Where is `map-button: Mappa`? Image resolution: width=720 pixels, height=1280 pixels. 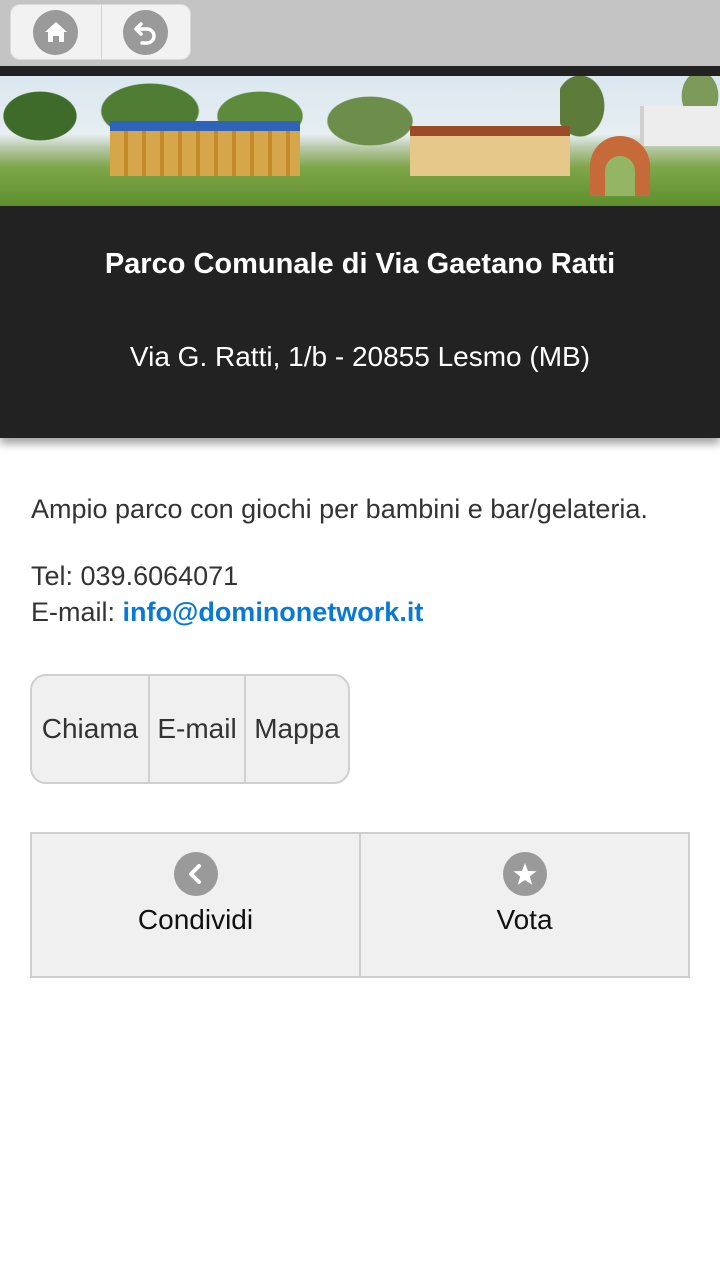
map-button: Mappa is located at coordinates (296, 729).